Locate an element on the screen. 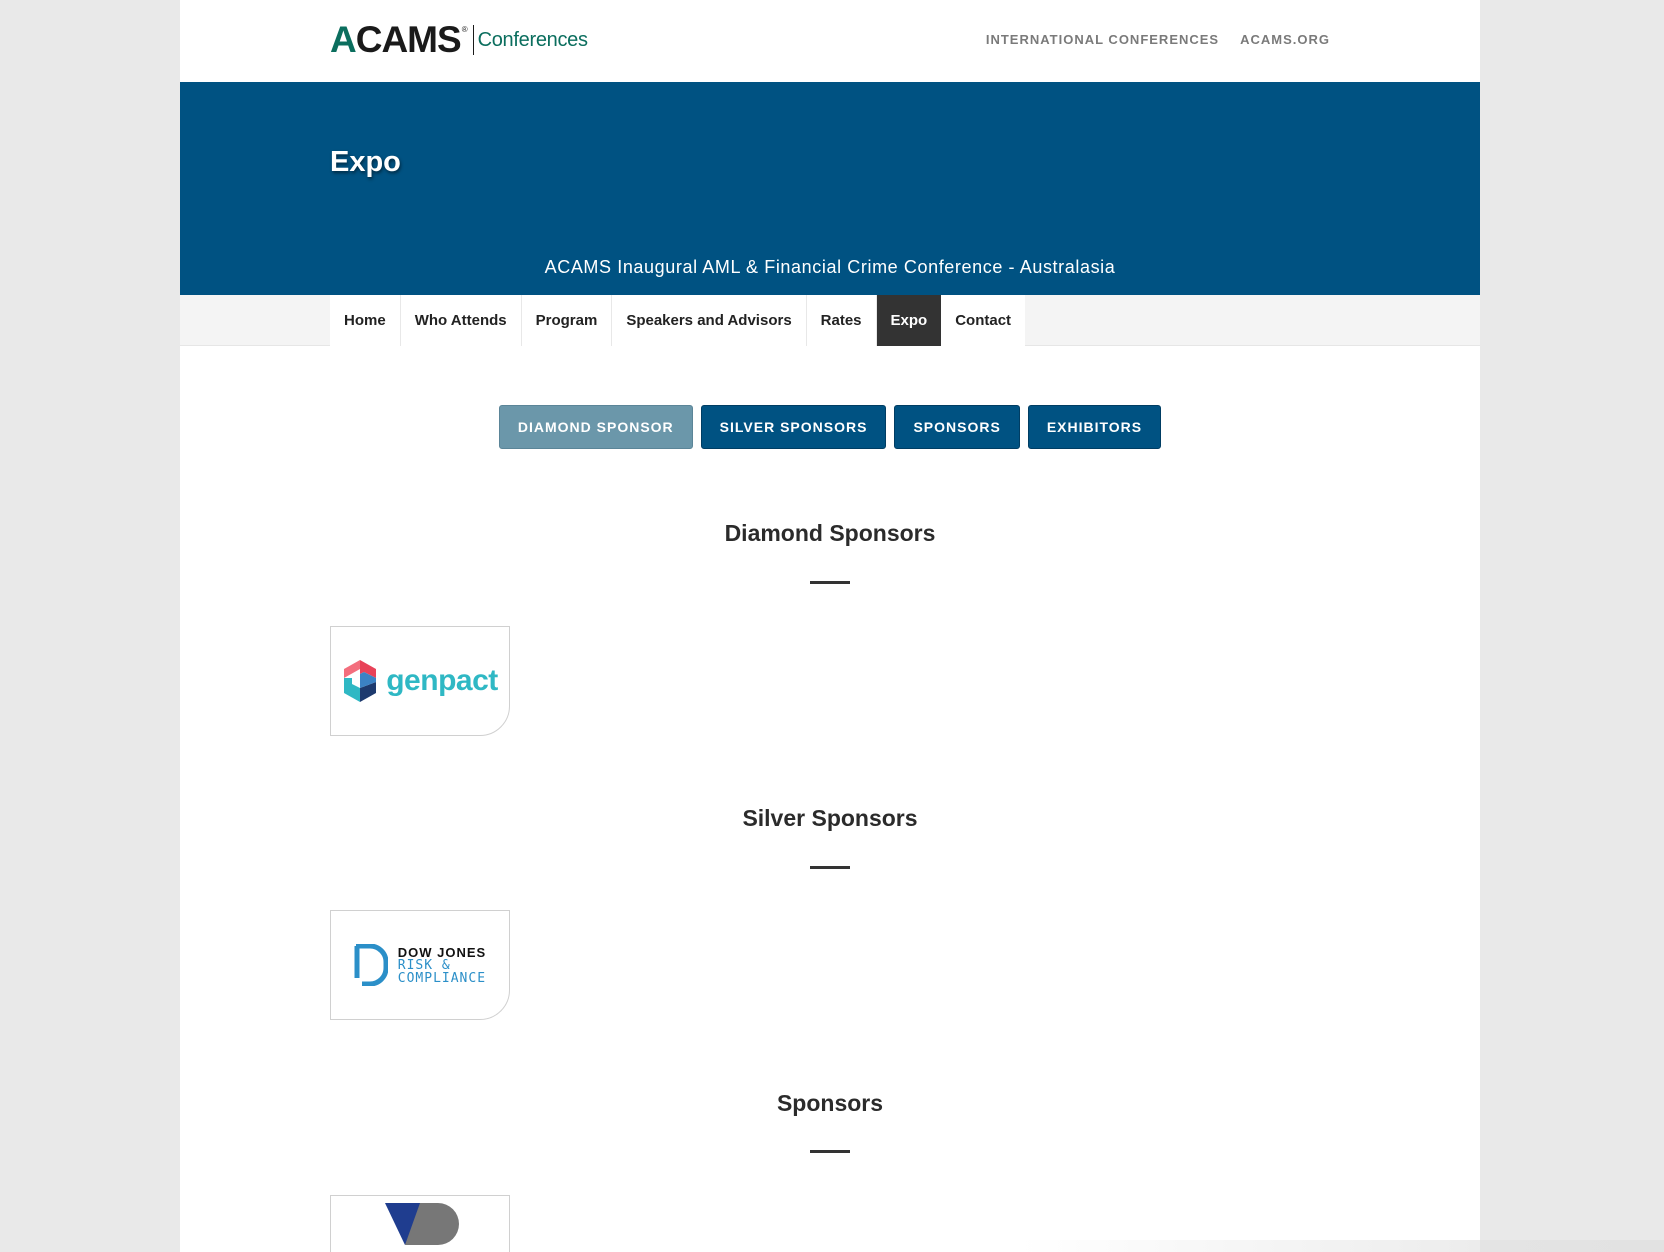  dow-jones-logo-card: DOW JONES RISK & COMPLIANCE is located at coordinates (420, 965).